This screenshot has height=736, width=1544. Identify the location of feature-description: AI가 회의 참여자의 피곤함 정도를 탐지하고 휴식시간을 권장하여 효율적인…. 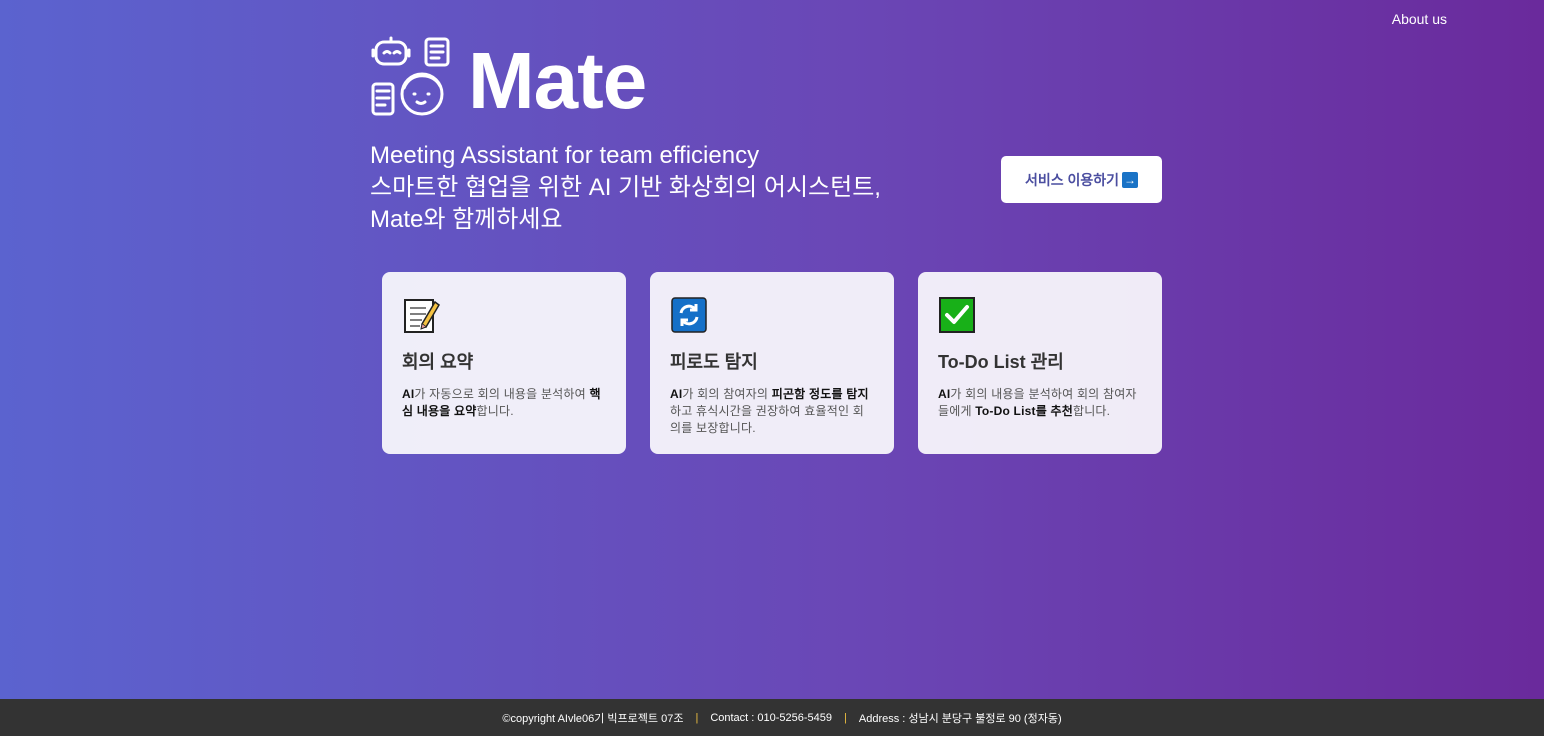
(769, 411).